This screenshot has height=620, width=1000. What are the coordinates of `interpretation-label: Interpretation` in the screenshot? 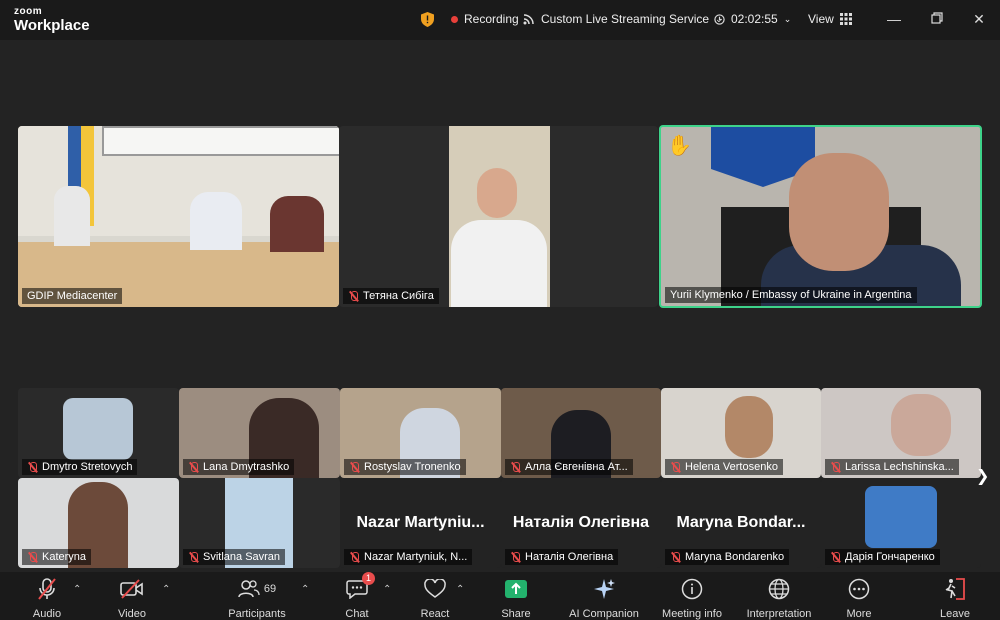 It's located at (779, 614).